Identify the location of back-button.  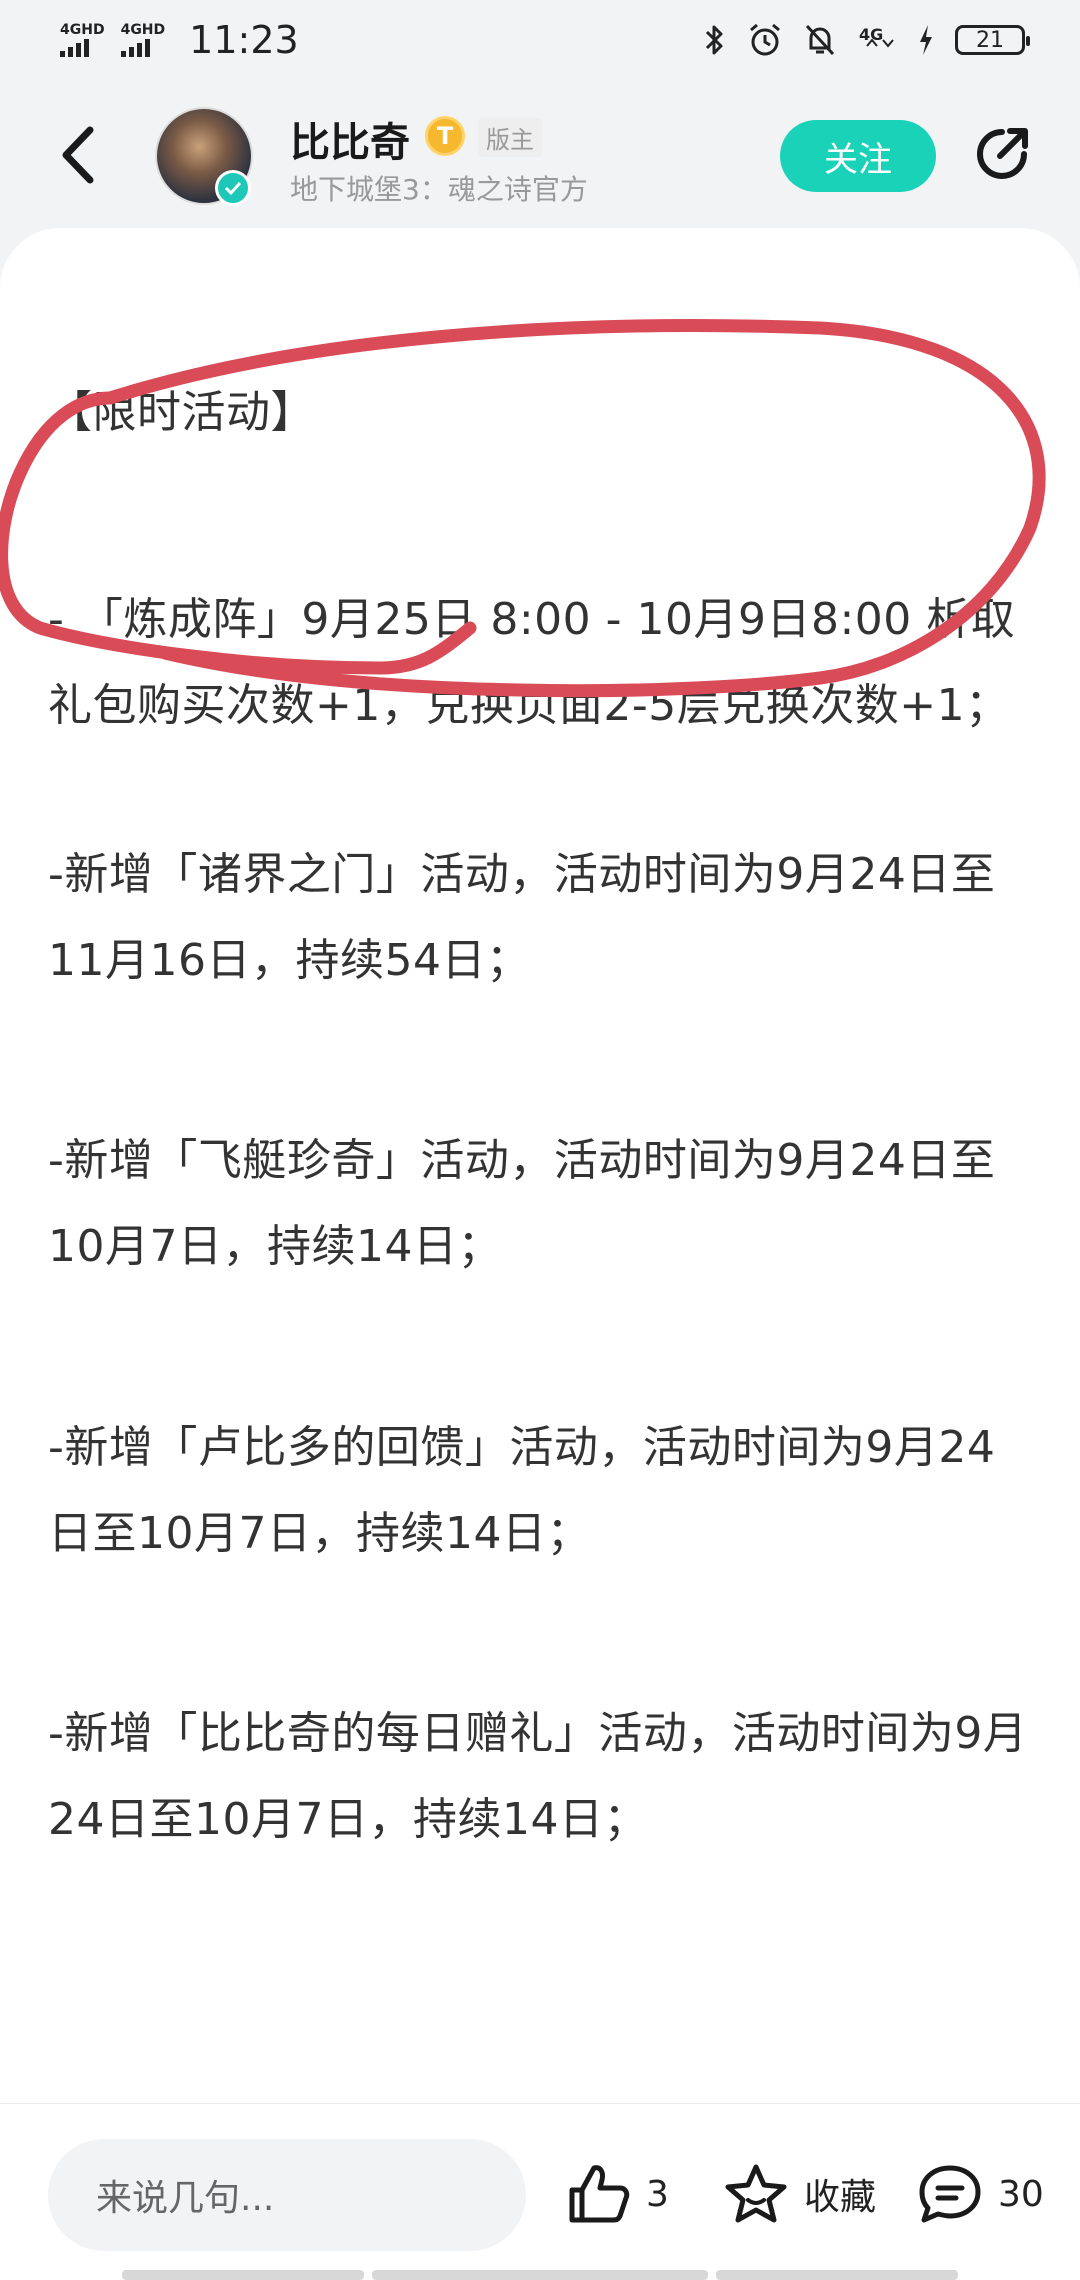
(80, 155).